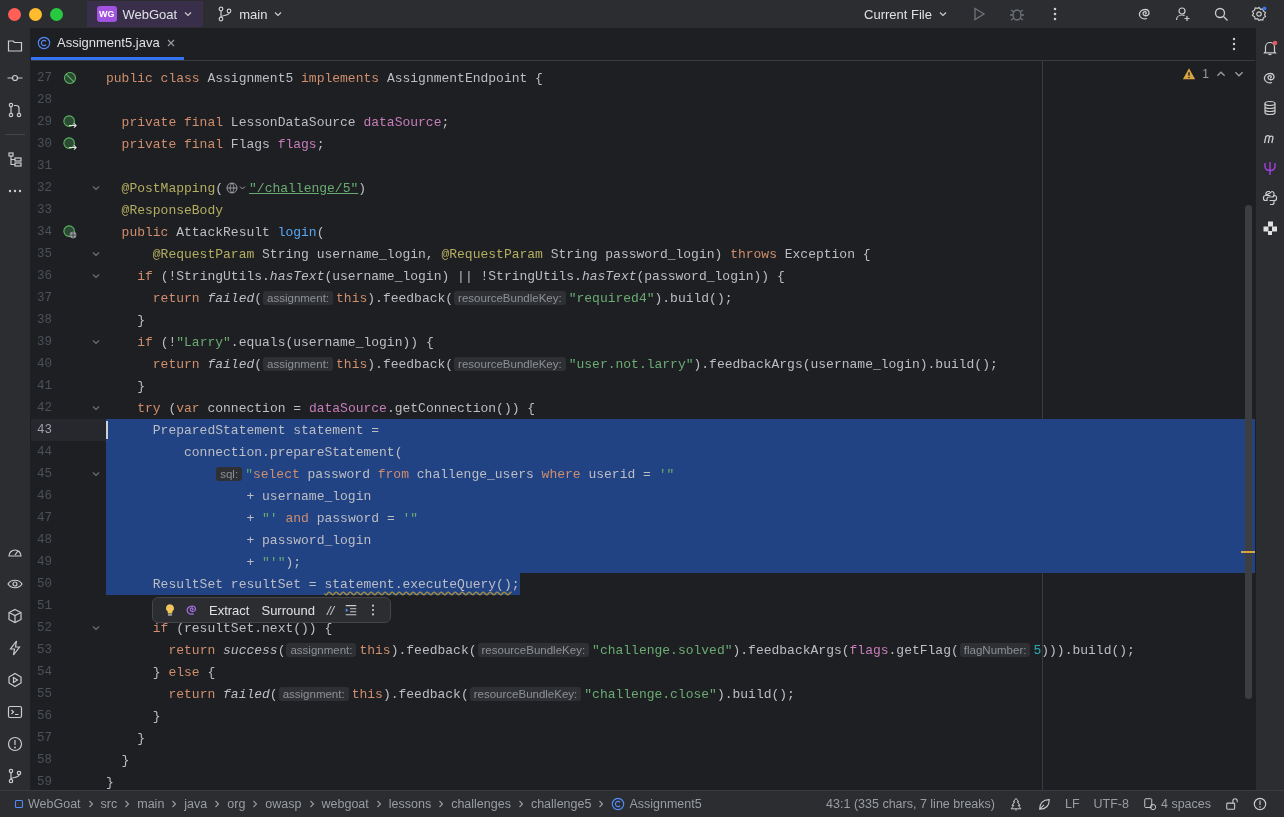 The height and width of the screenshot is (817, 1284). What do you see at coordinates (145, 14) in the screenshot?
I see `project-selector: WG WebGoat` at bounding box center [145, 14].